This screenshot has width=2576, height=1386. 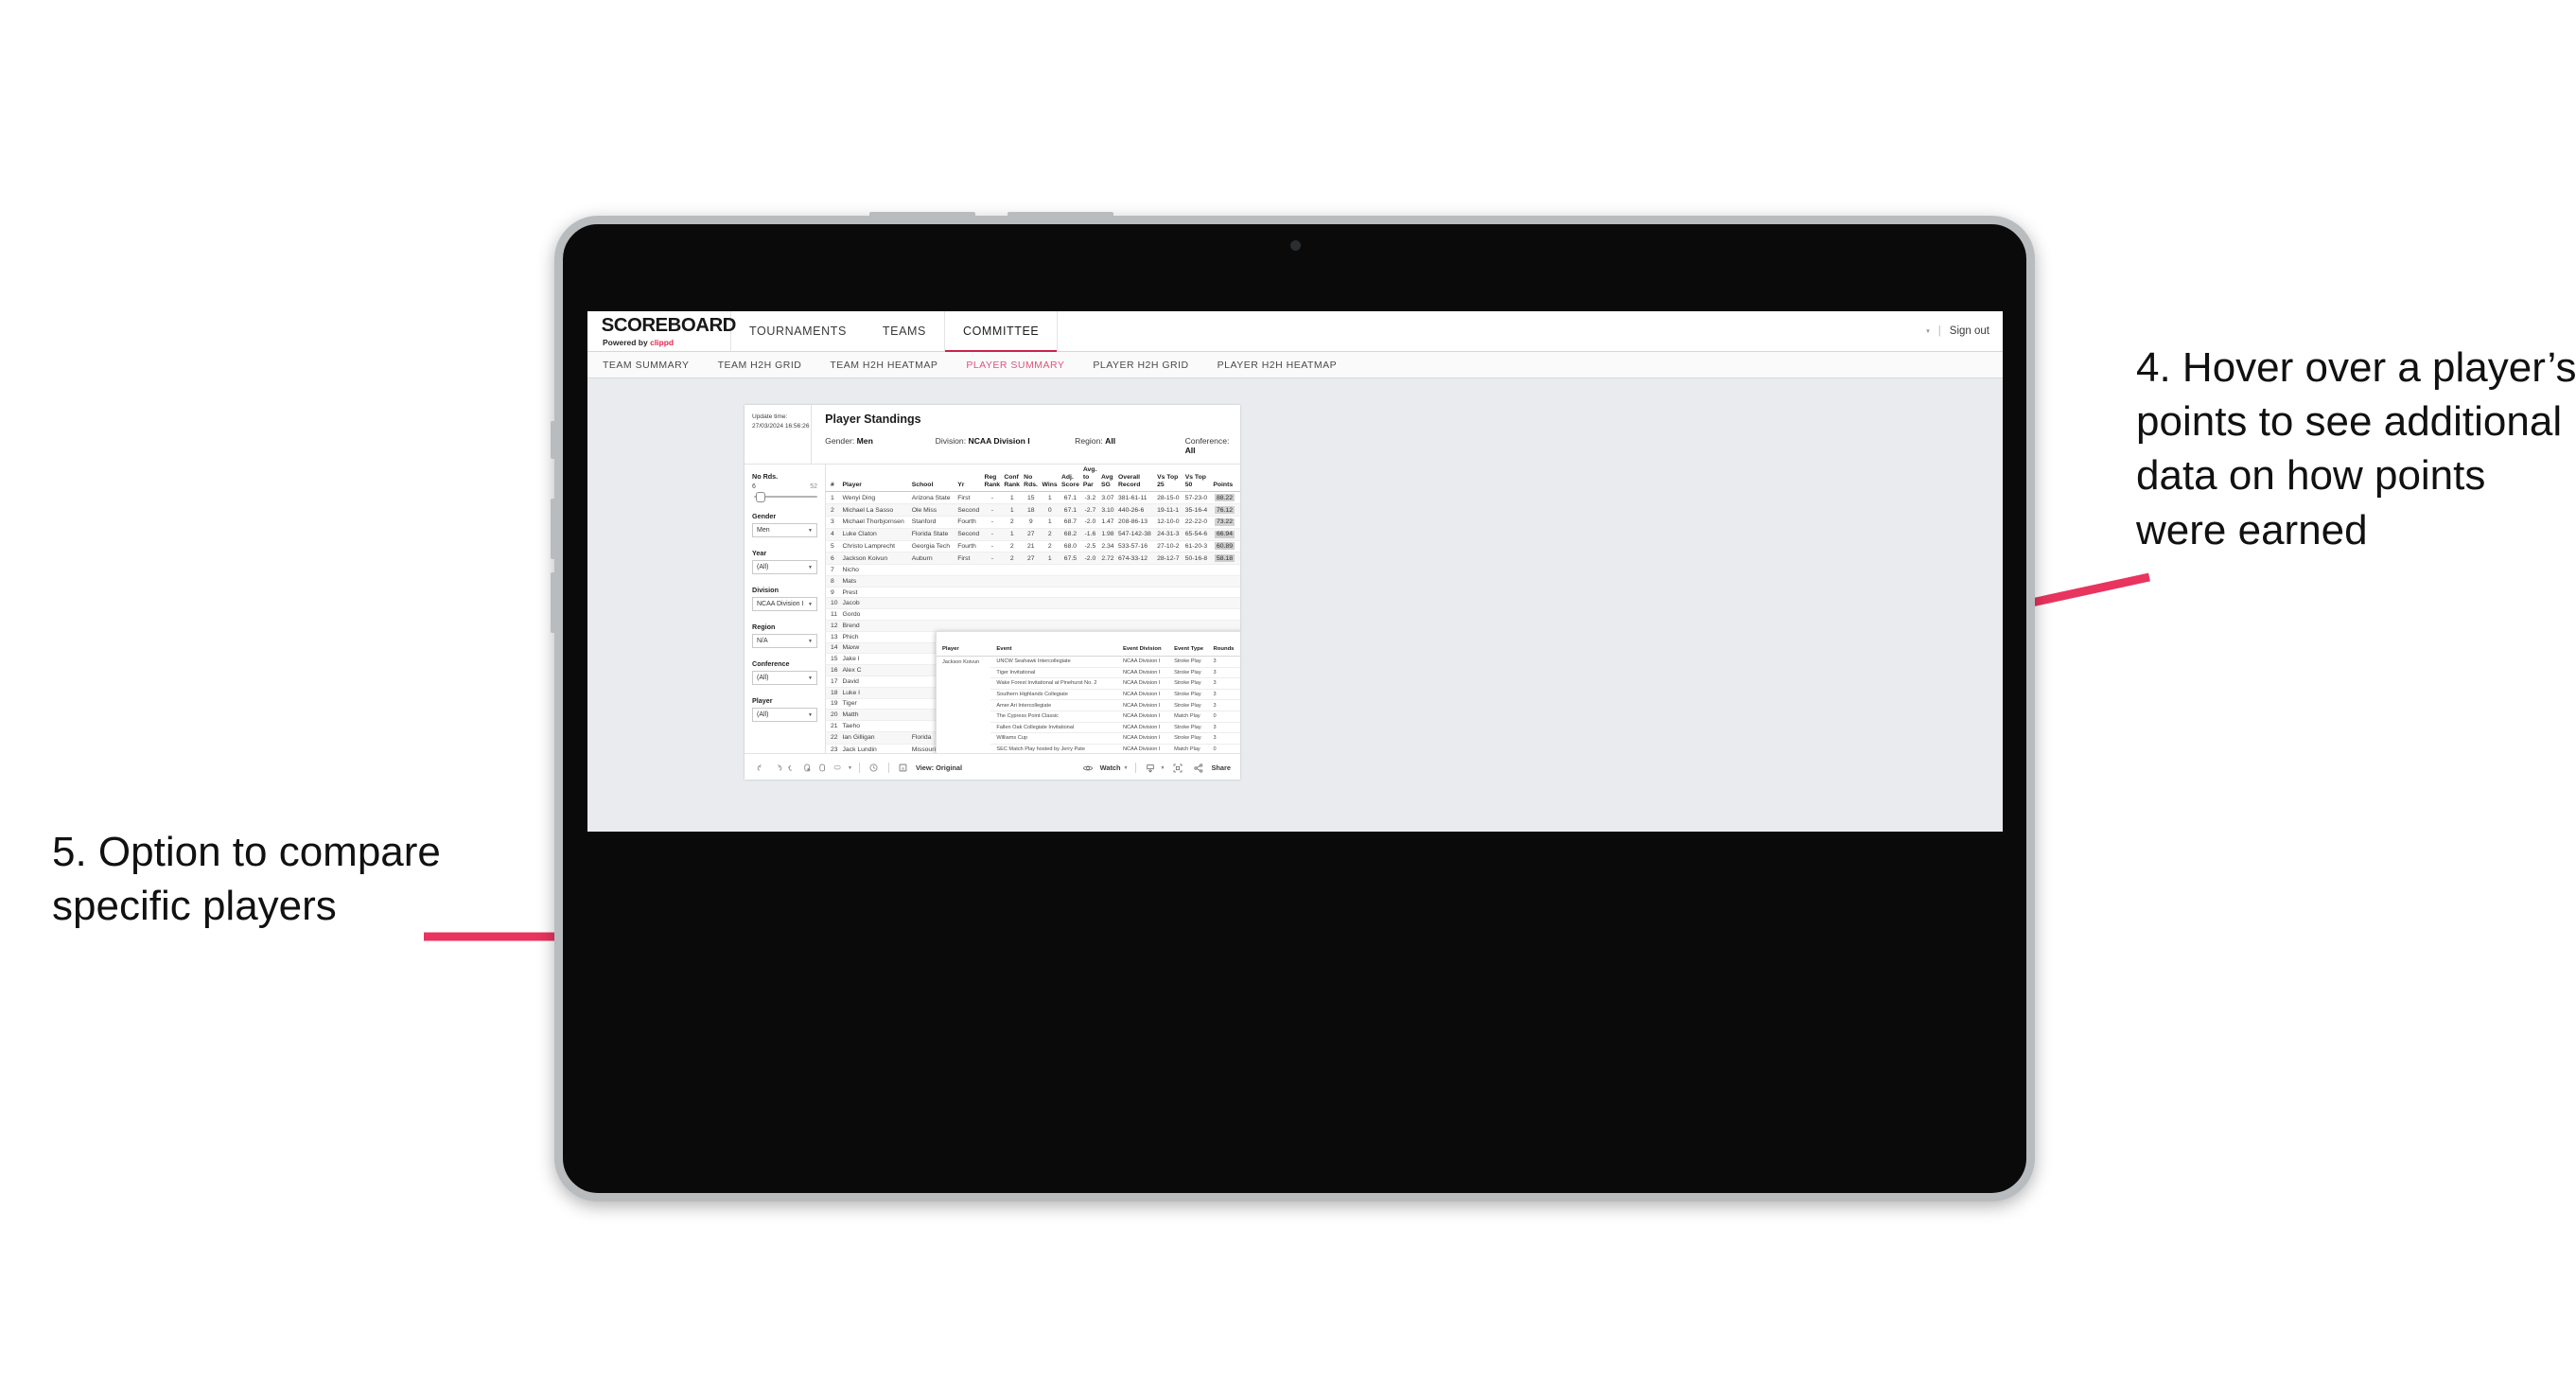 I want to click on signout-button: Sign out, so click(x=1970, y=331).